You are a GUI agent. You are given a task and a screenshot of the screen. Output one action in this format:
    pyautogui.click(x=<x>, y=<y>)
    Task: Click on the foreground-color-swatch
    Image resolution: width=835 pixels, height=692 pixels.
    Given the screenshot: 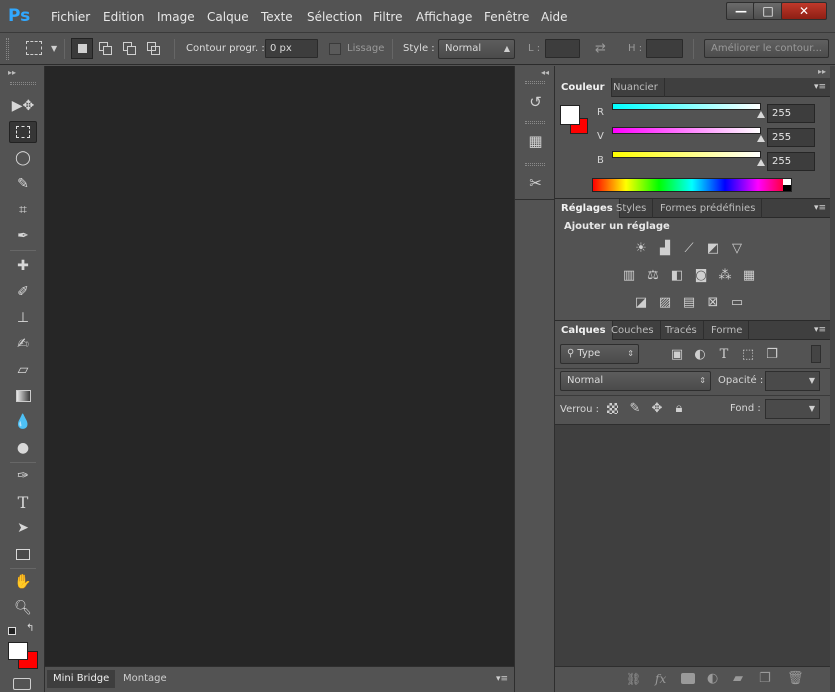 What is the action you would take?
    pyautogui.click(x=18, y=651)
    